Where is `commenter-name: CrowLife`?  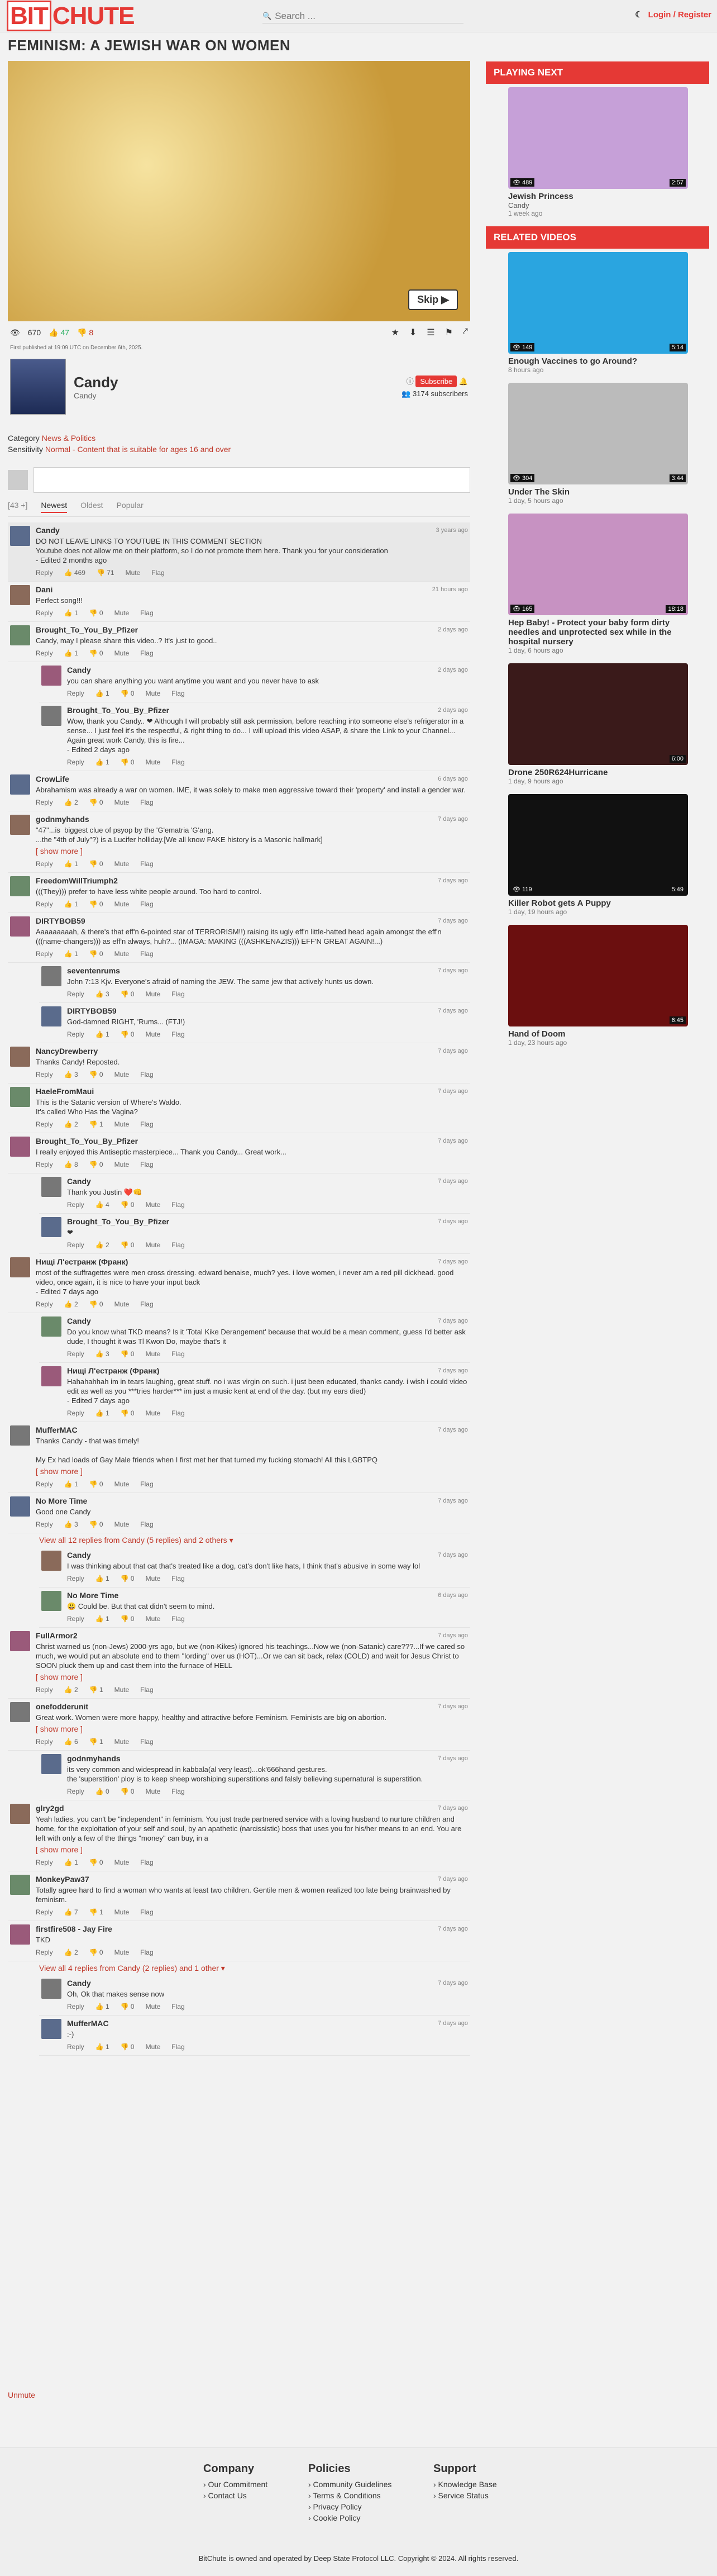
commenter-name: CrowLife is located at coordinates (52, 779).